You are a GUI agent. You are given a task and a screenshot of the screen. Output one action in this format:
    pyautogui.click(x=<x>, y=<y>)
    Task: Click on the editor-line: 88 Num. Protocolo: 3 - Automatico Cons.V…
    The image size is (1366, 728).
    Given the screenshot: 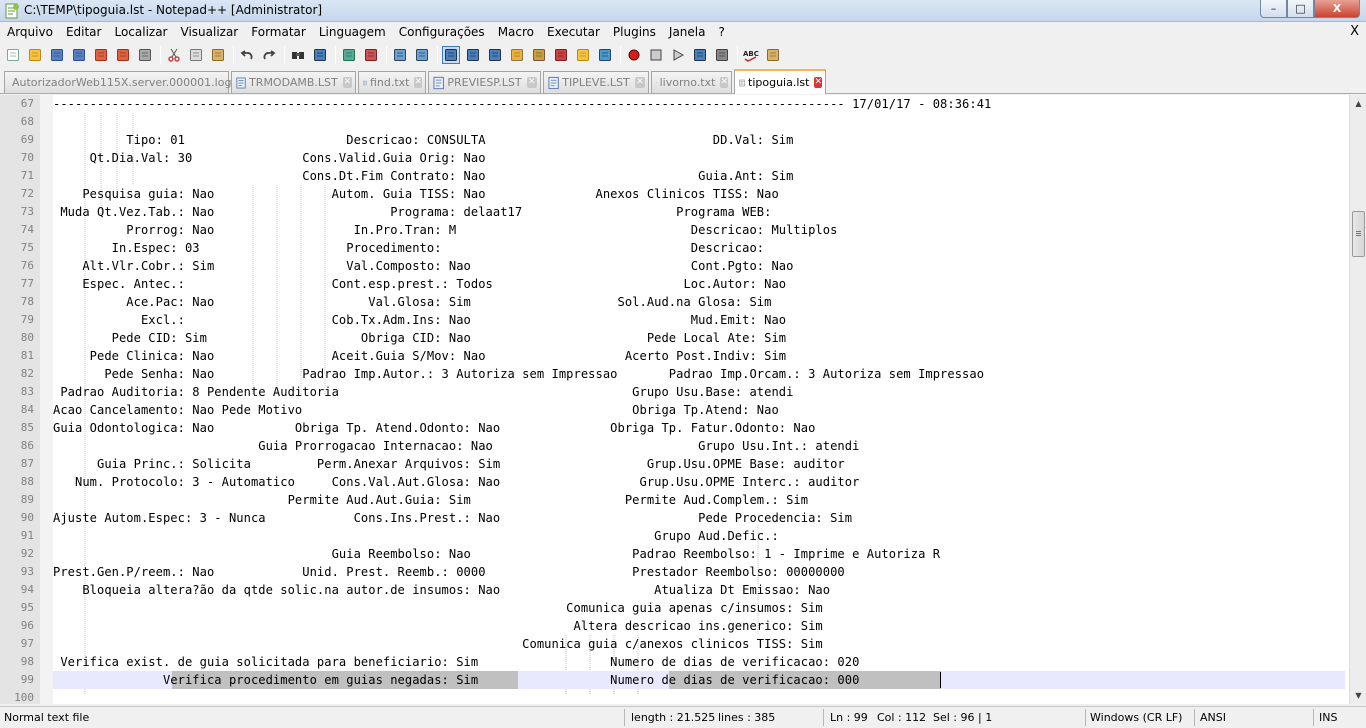 What is the action you would take?
    pyautogui.click(x=672, y=482)
    